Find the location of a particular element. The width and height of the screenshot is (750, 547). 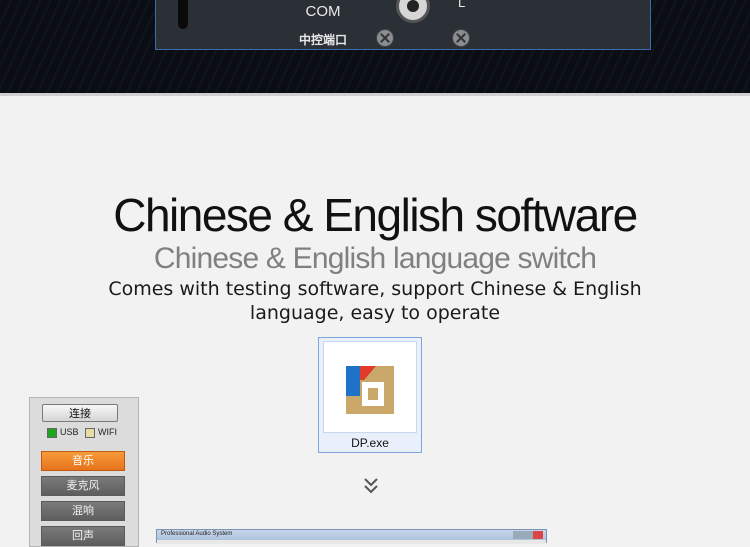

window-toolbar is located at coordinates (351, 542).